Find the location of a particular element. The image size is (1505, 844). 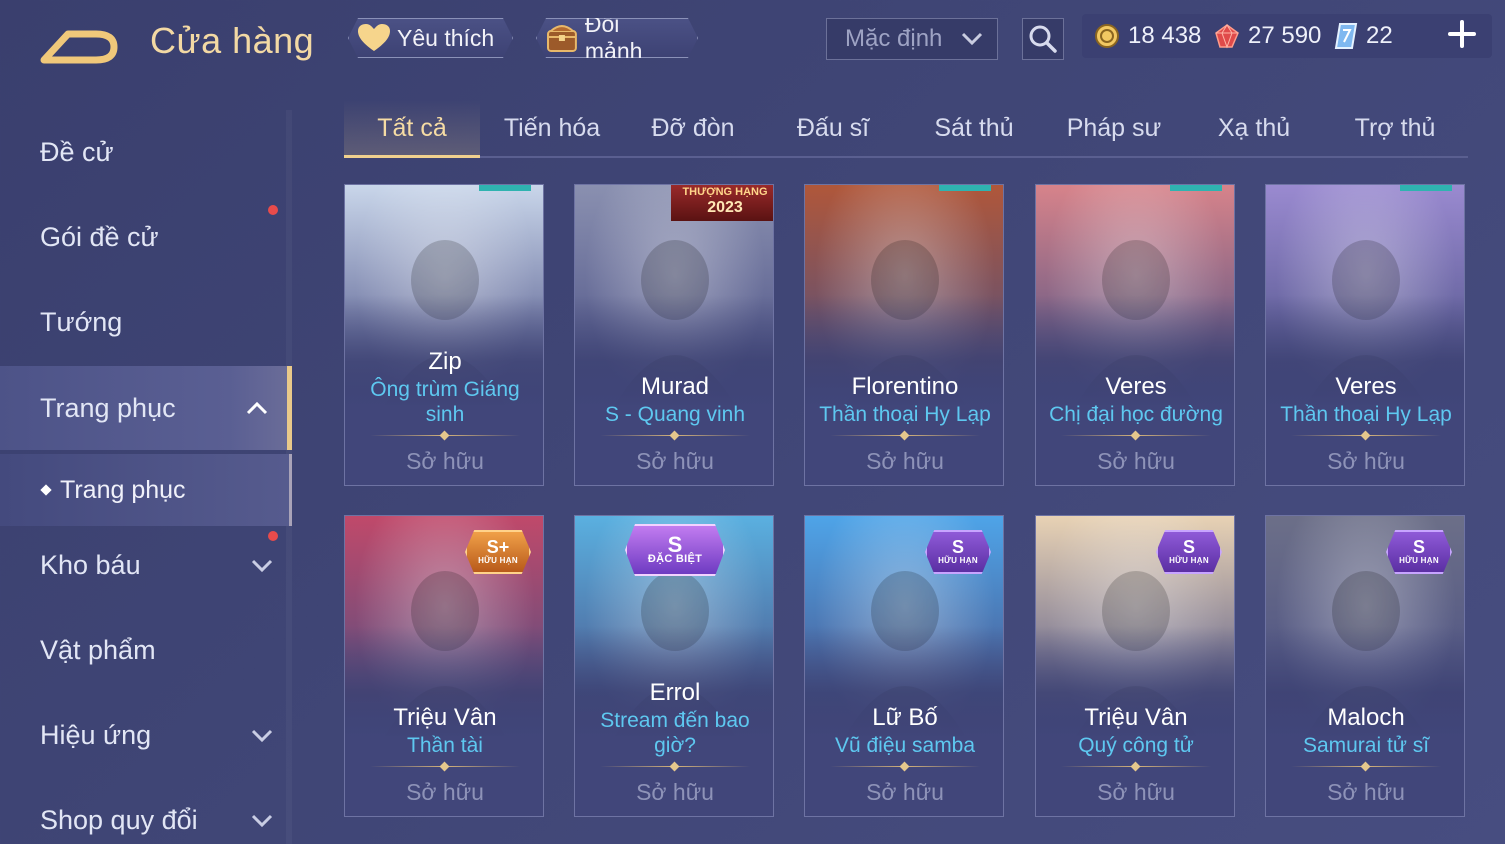

tab-label: Sát thủ is located at coordinates (974, 127).